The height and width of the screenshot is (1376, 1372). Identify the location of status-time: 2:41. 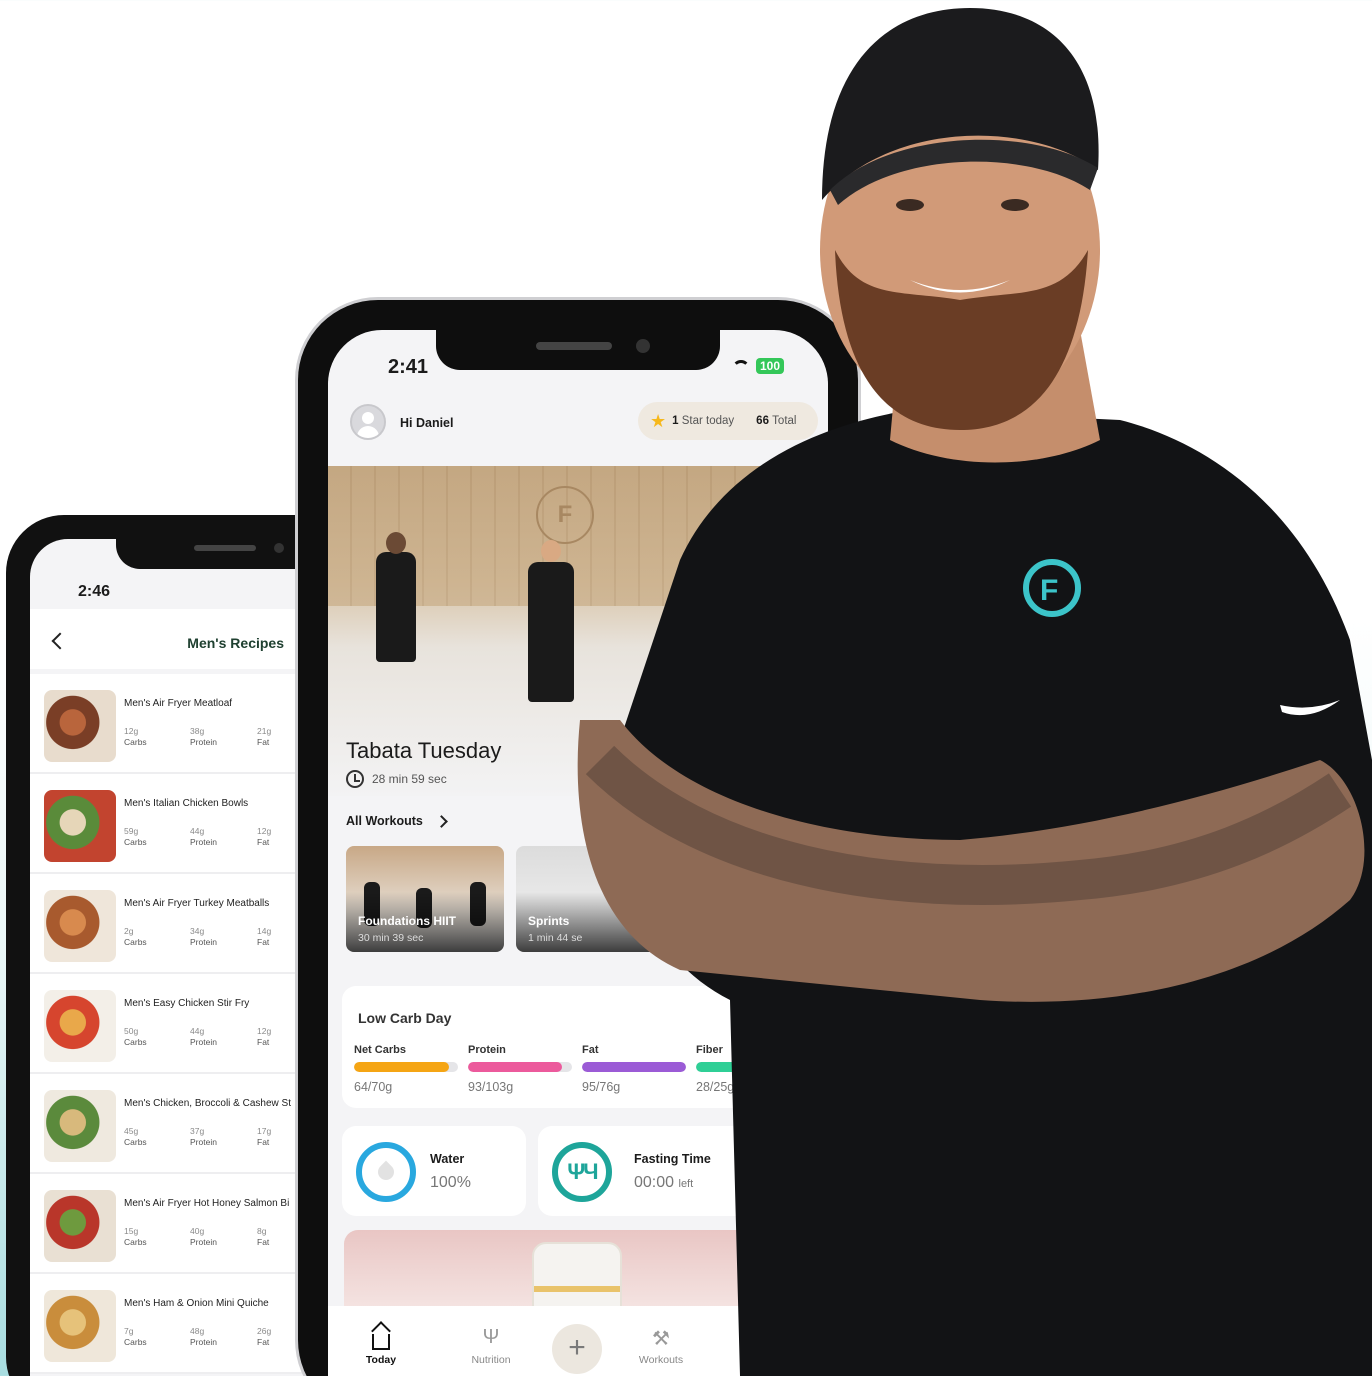
(408, 367).